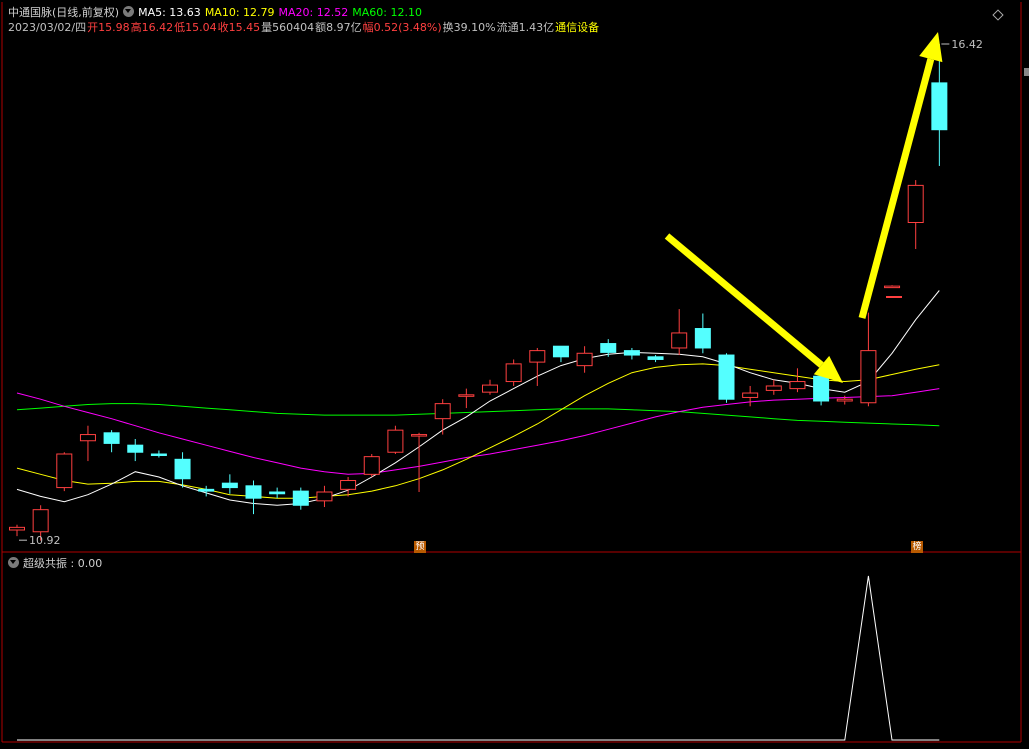  Describe the element at coordinates (45, 540) in the screenshot. I see `low-price-label: 10.92` at that location.